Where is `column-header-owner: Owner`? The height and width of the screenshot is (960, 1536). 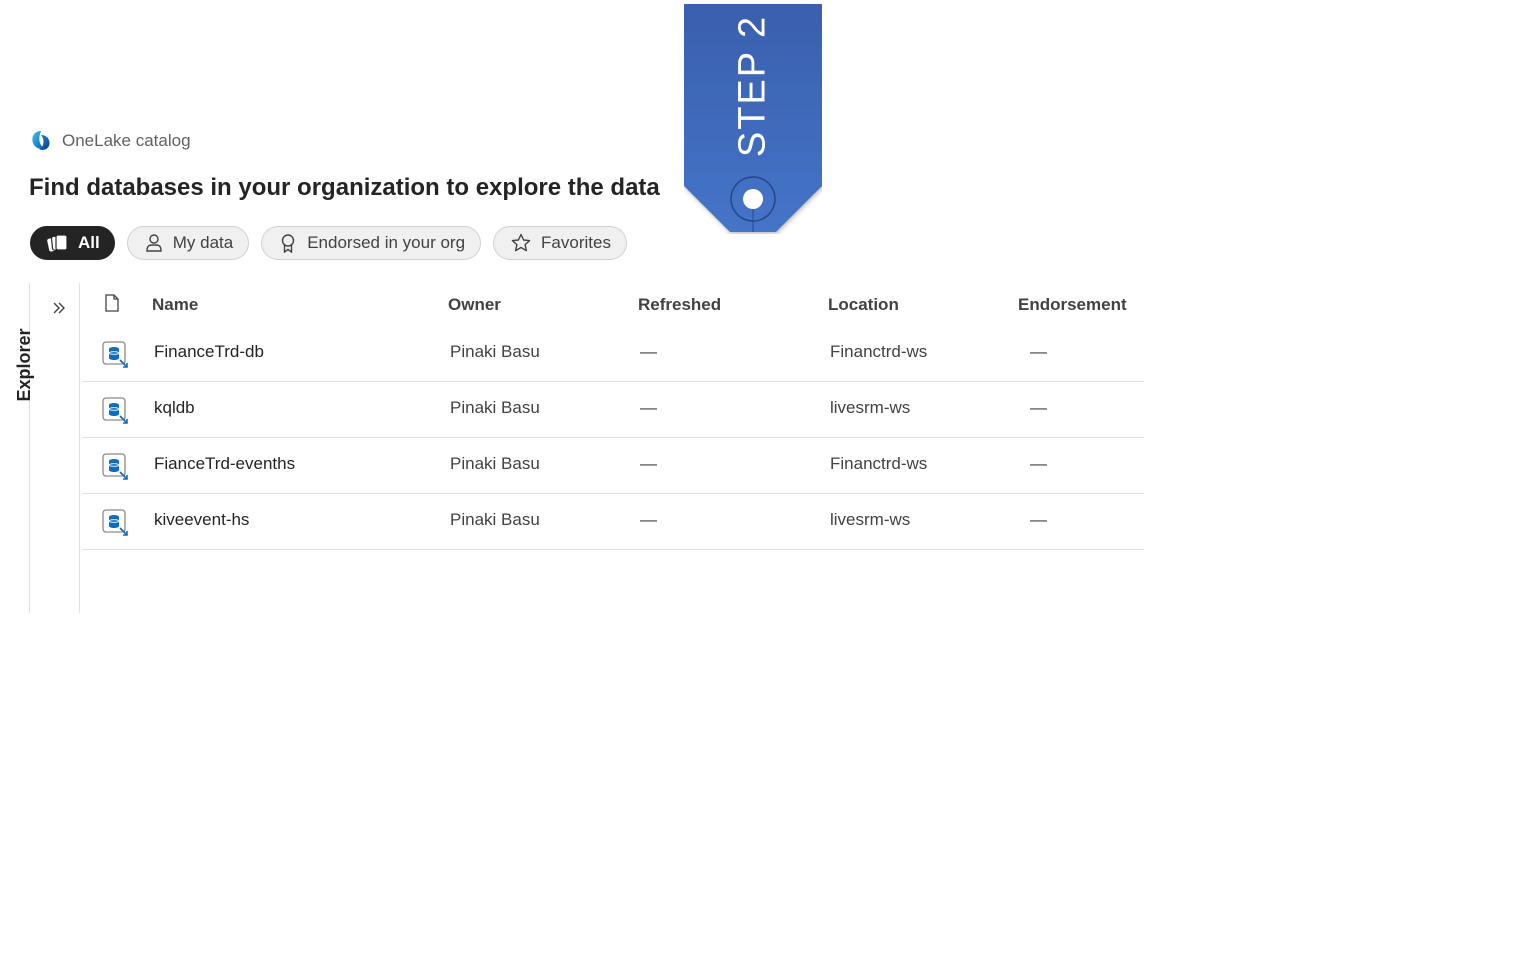
column-header-owner: Owner is located at coordinates (474, 305).